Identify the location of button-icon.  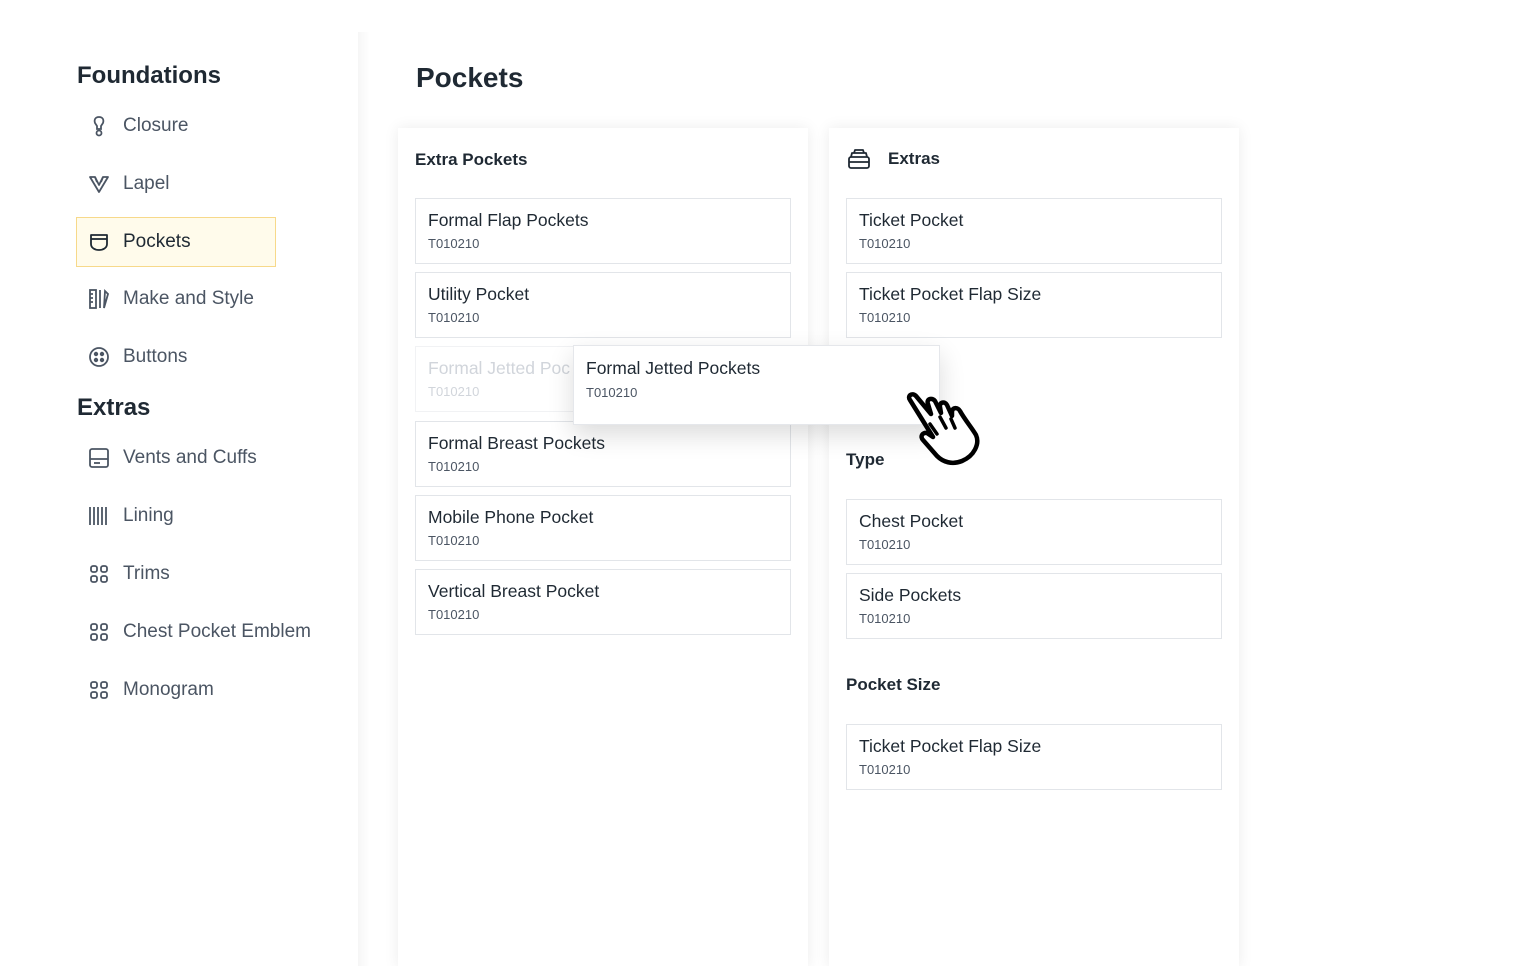
(99, 357).